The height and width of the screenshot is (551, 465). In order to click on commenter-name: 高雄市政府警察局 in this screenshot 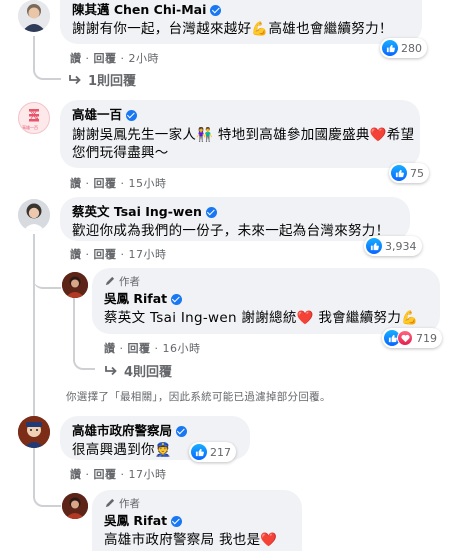, I will do `click(155, 431)`.